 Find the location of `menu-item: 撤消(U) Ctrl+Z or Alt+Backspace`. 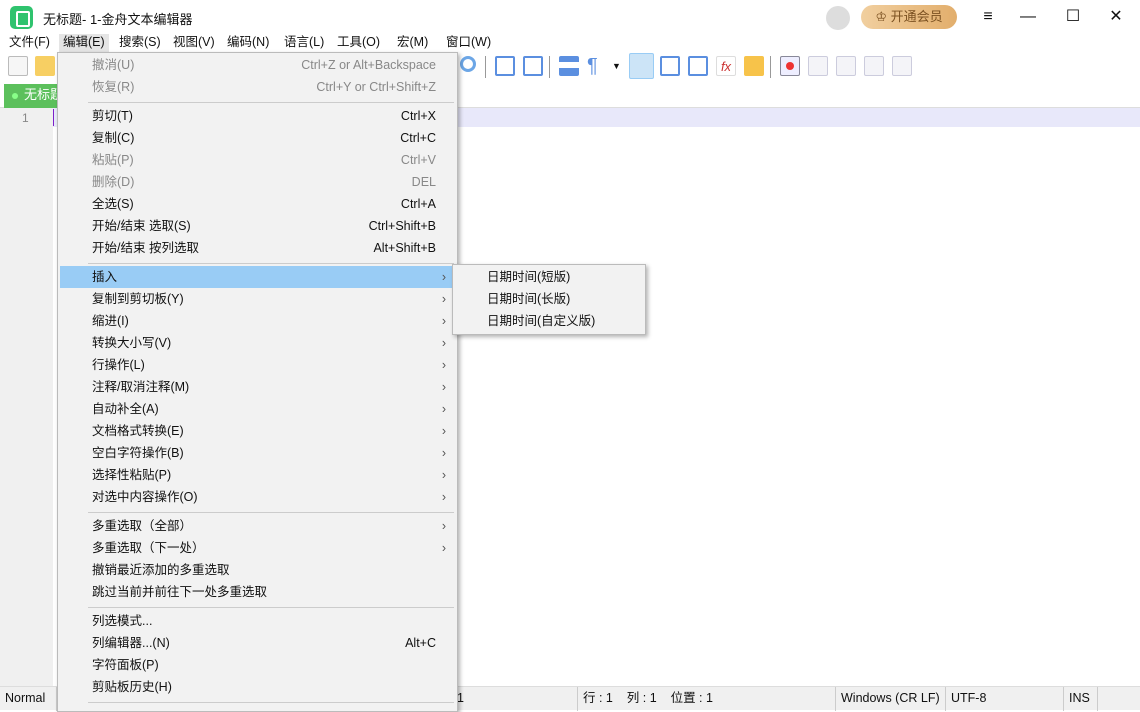

menu-item: 撤消(U) Ctrl+Z or Alt+Backspace is located at coordinates (258, 65).